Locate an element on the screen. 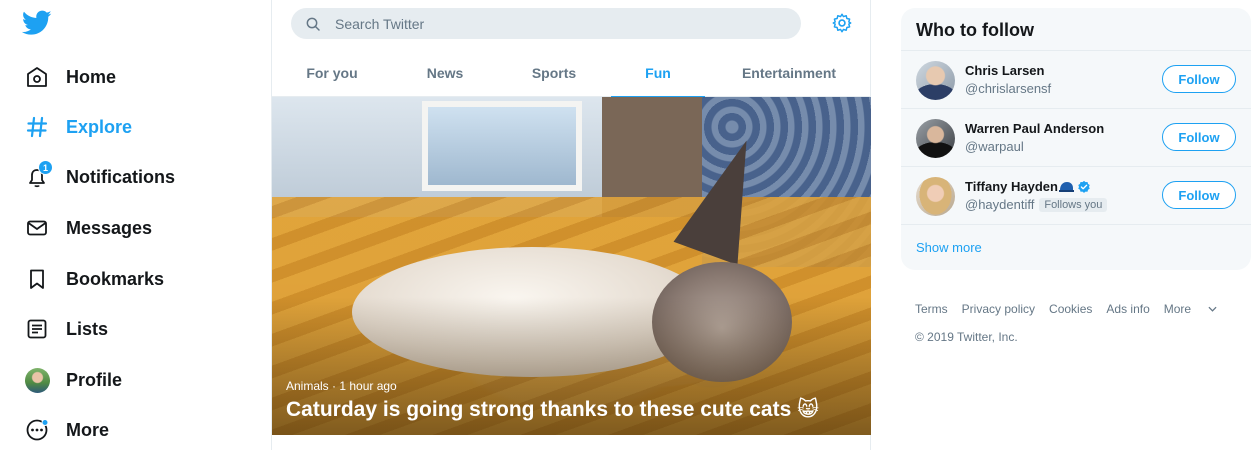  nav-item-lists: Lists is located at coordinates (66, 329).